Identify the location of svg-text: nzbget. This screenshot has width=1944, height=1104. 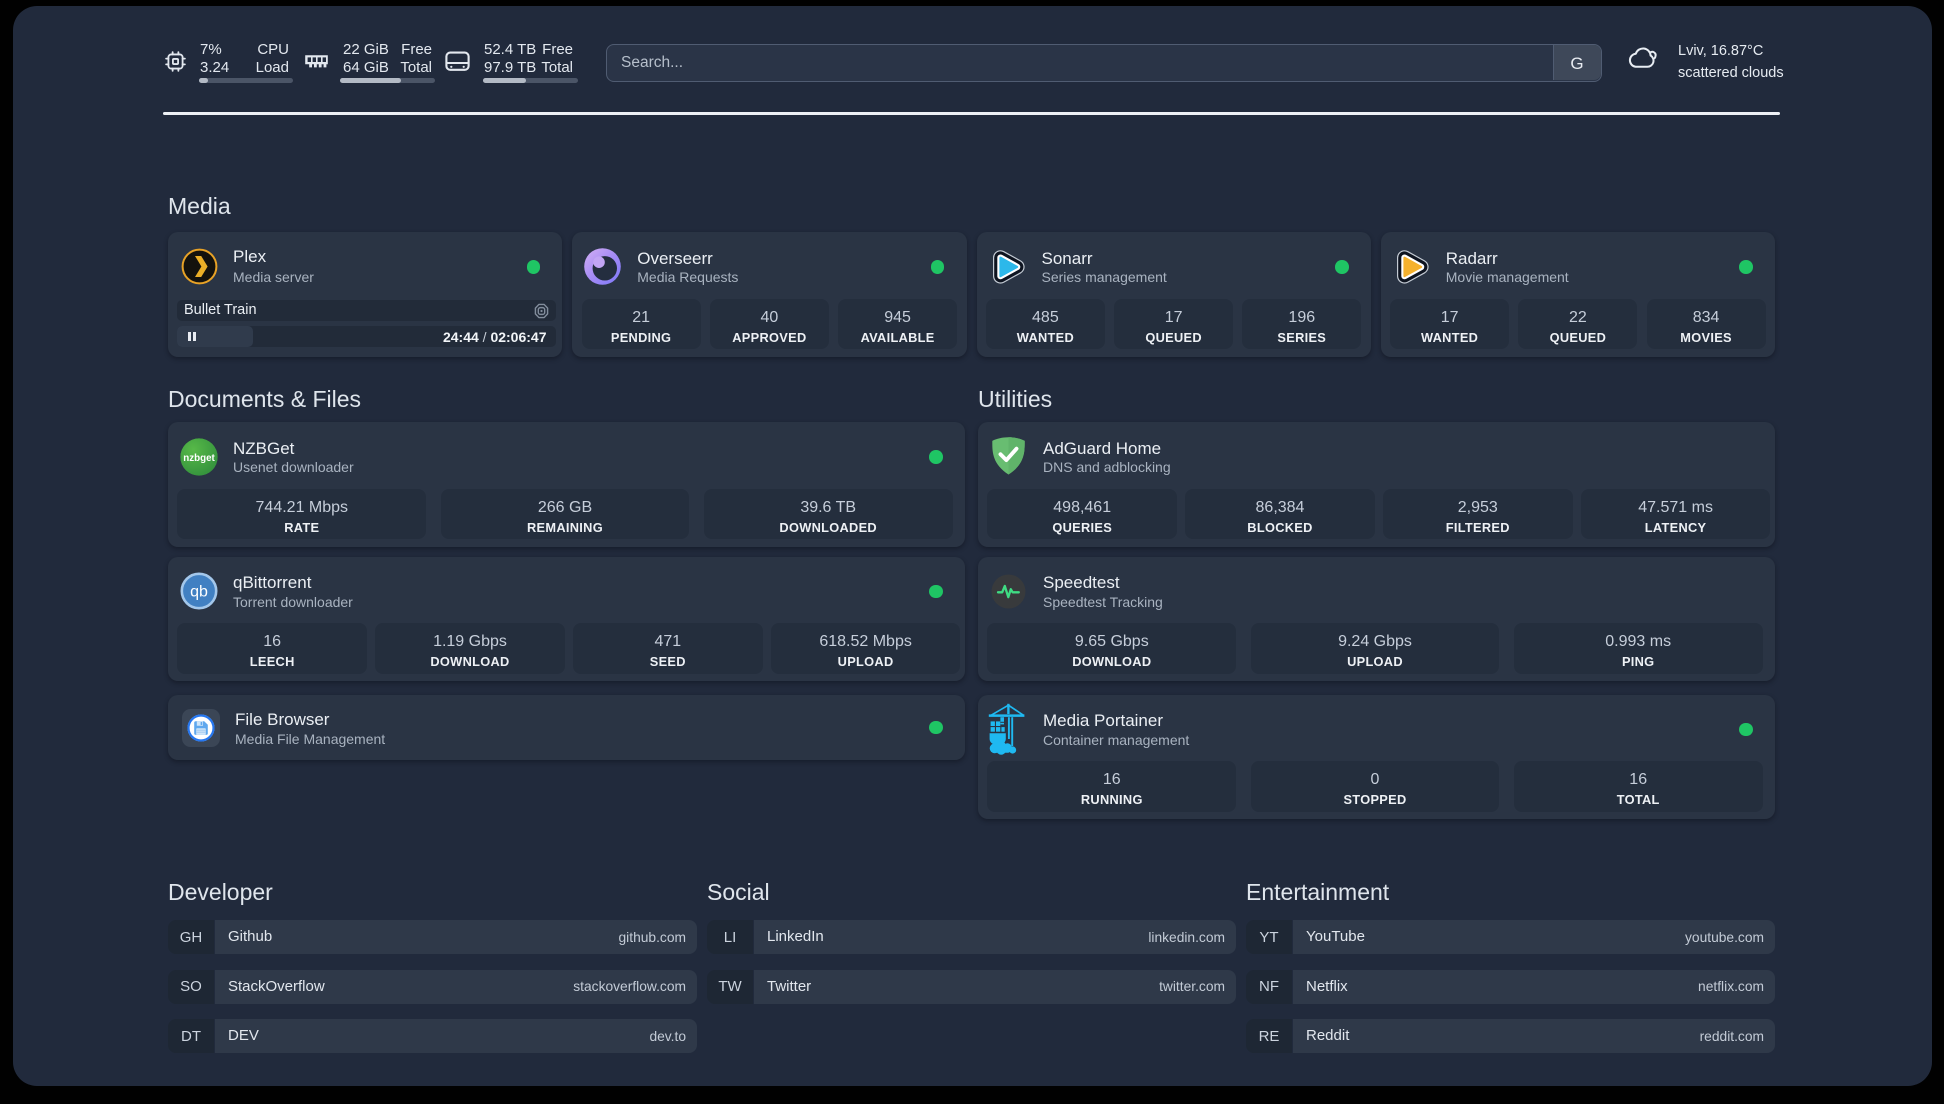
(199, 458).